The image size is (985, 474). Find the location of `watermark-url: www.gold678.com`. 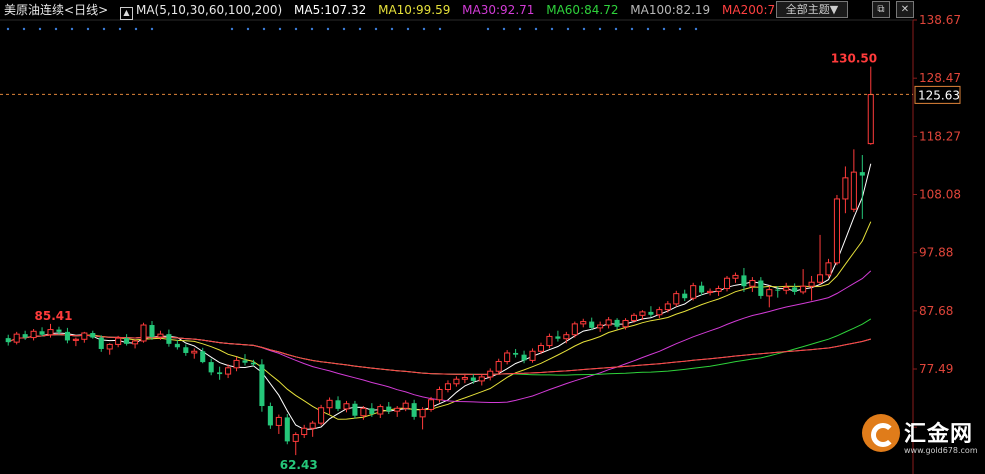

watermark-url: www.gold678.com is located at coordinates (941, 450).